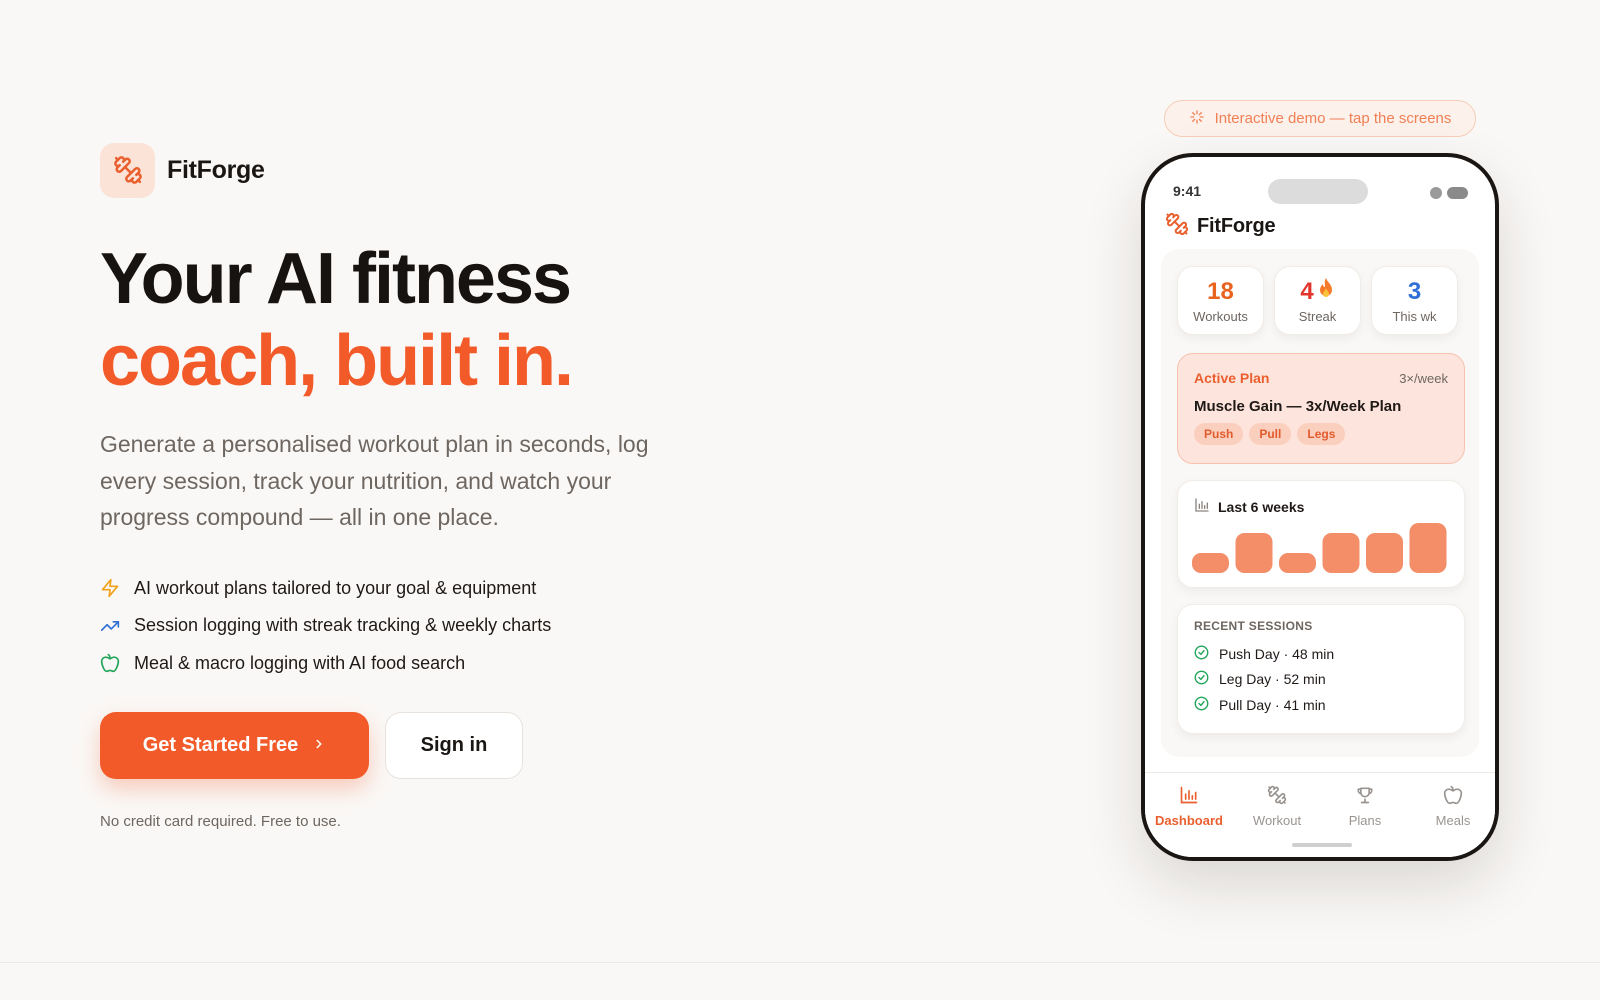 This screenshot has width=1600, height=1000. I want to click on tab-label: Dashboard, so click(1189, 820).